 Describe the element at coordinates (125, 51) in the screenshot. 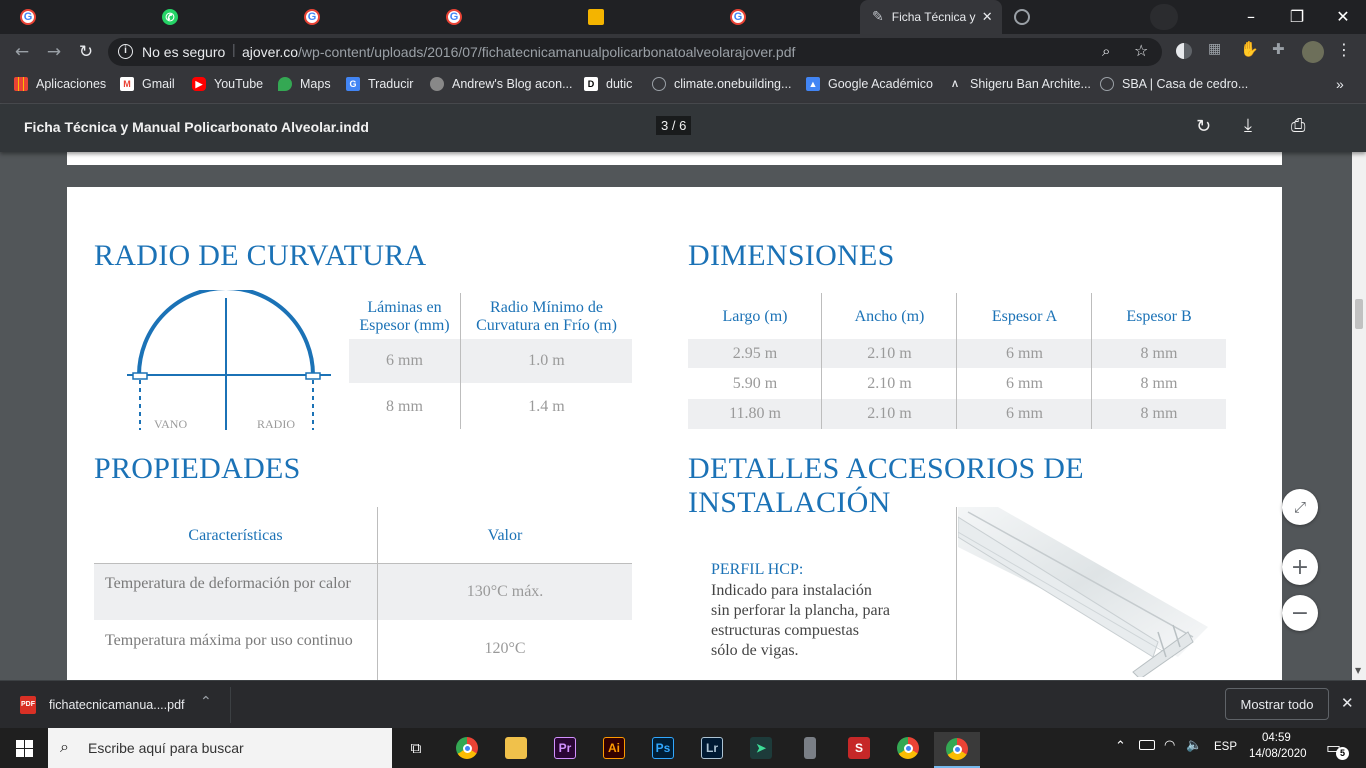

I see `info-icon: i` at that location.